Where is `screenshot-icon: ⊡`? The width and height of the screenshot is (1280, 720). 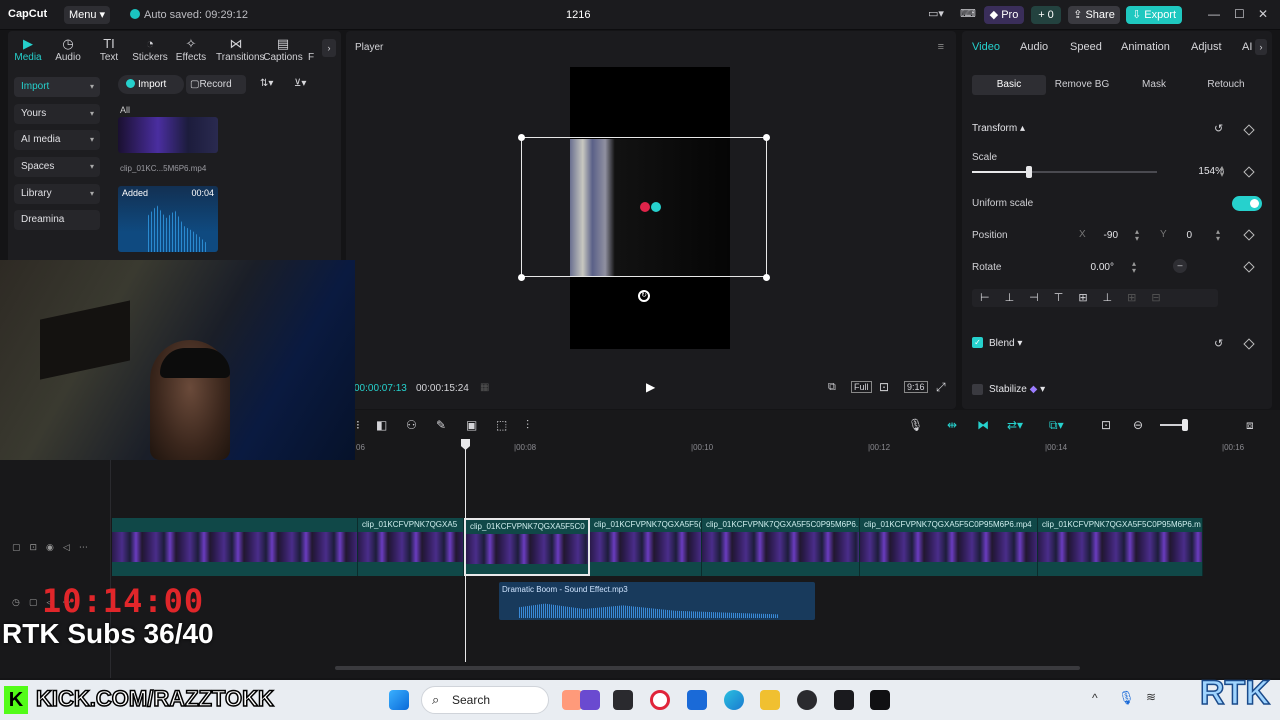 screenshot-icon: ⊡ is located at coordinates (884, 387).